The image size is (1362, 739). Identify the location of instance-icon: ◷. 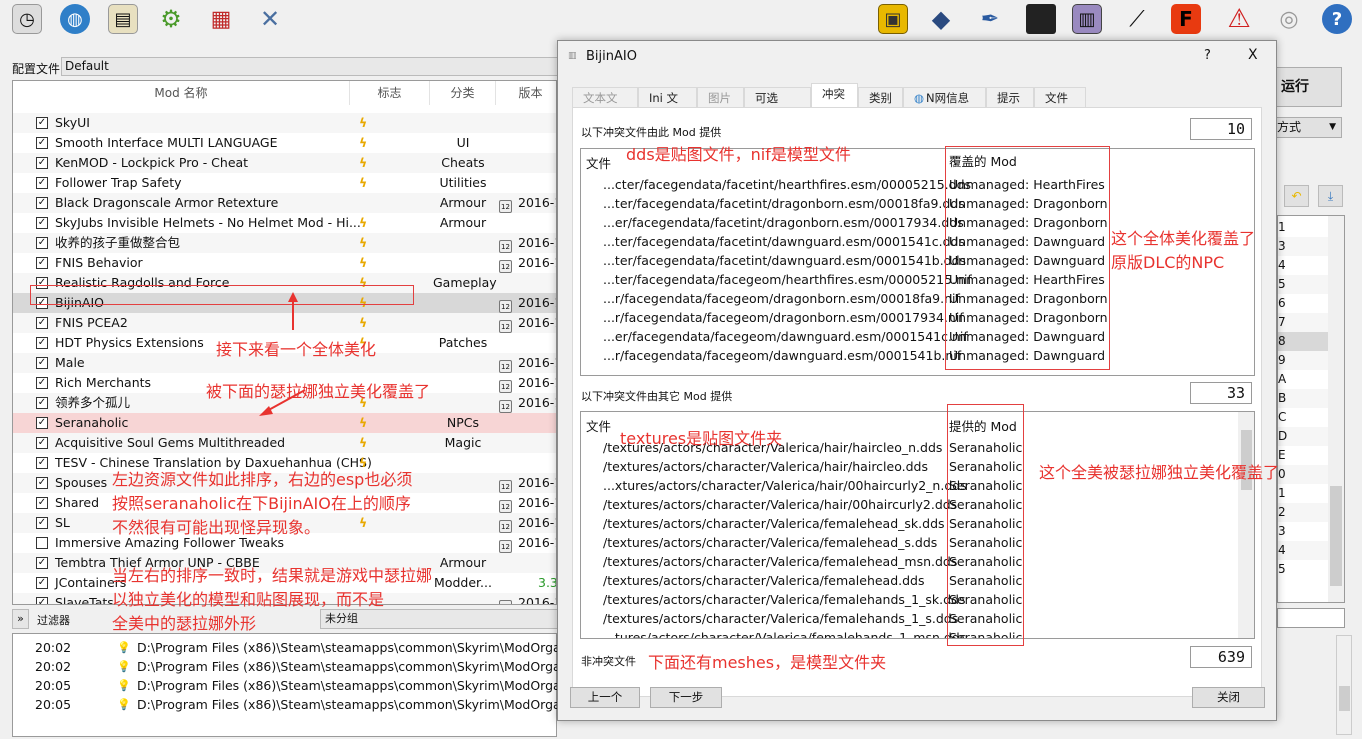
(27, 19).